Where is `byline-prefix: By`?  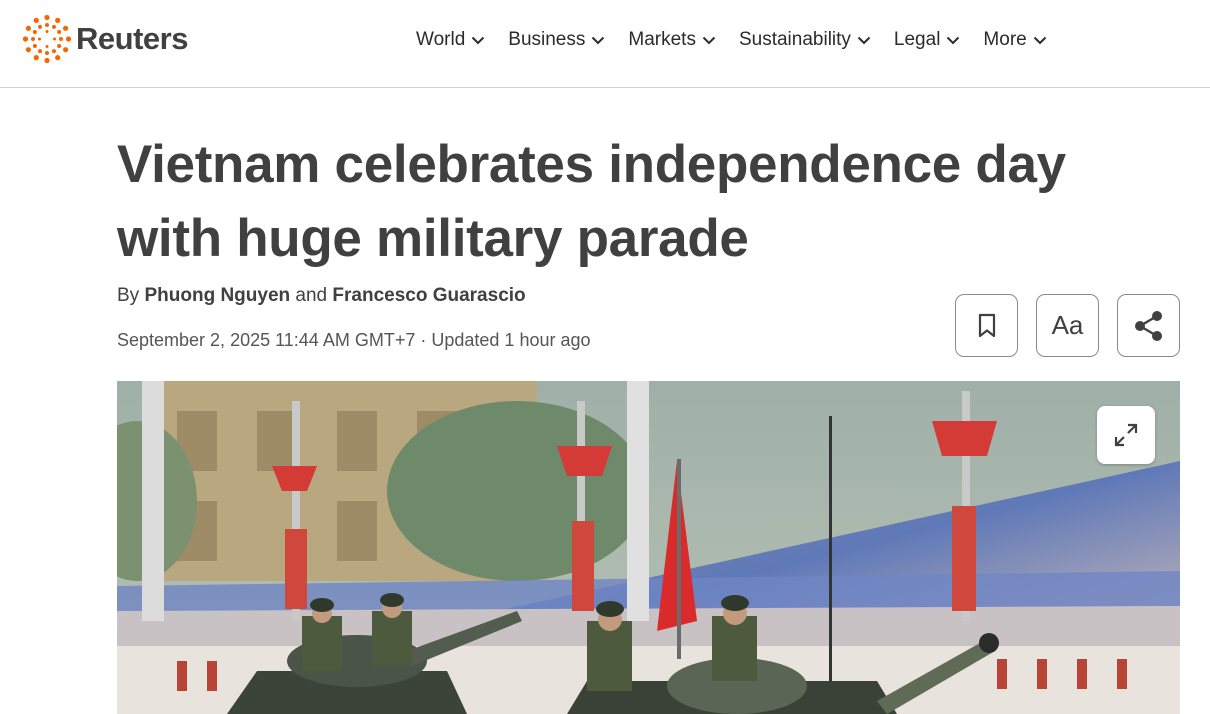
byline-prefix: By is located at coordinates (128, 295).